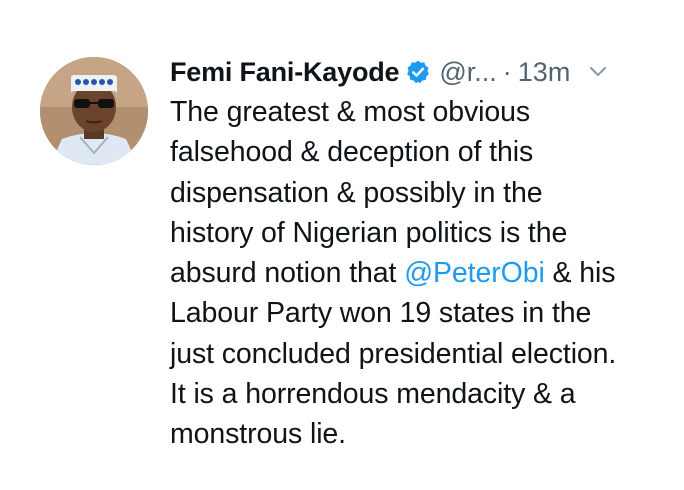 The height and width of the screenshot is (490, 684). I want to click on avatar-photo, so click(94, 111).